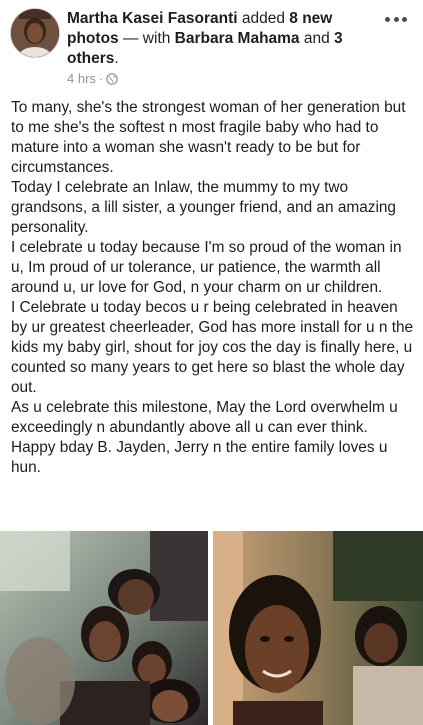 This screenshot has height=725, width=423. I want to click on with-text: — with, so click(146, 38).